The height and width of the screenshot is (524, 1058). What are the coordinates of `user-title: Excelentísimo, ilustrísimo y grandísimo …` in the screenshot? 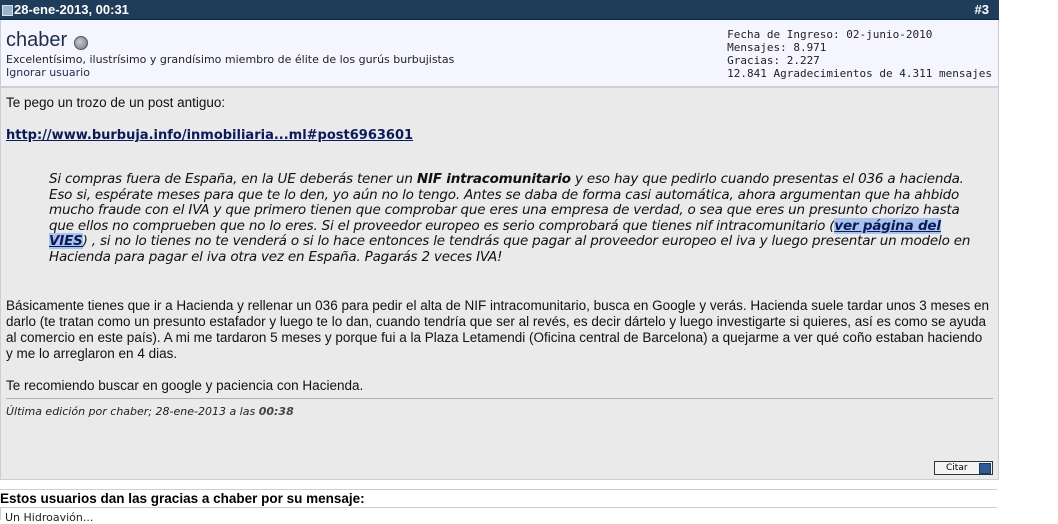 It's located at (230, 59).